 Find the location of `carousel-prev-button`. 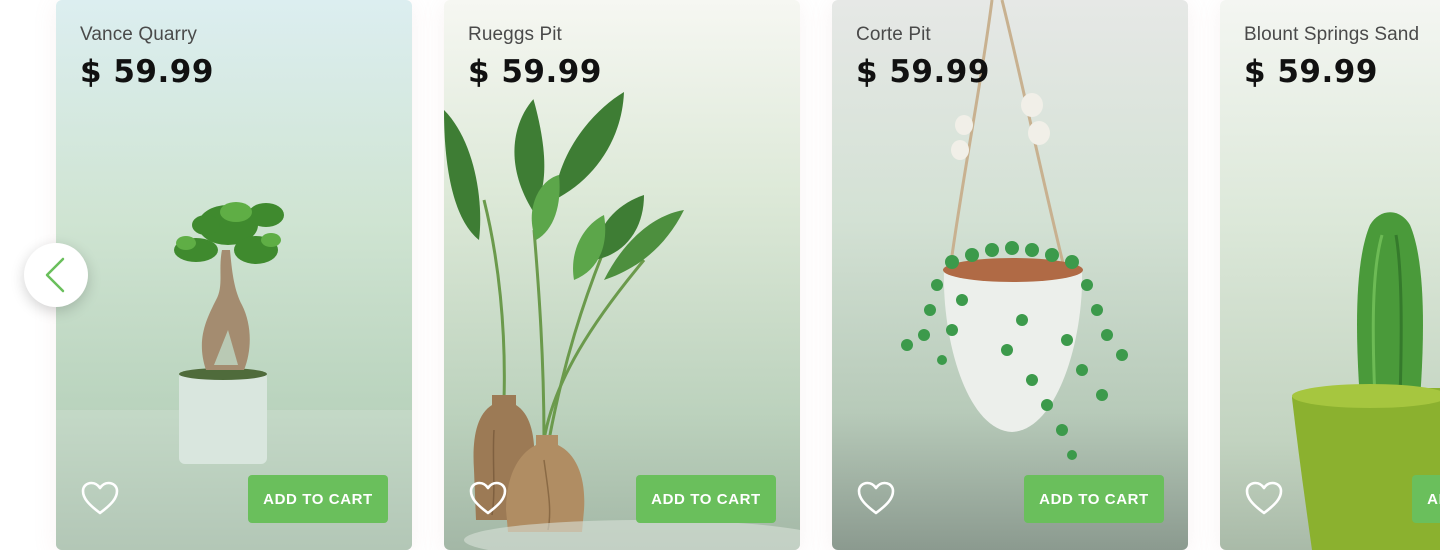

carousel-prev-button is located at coordinates (56, 275).